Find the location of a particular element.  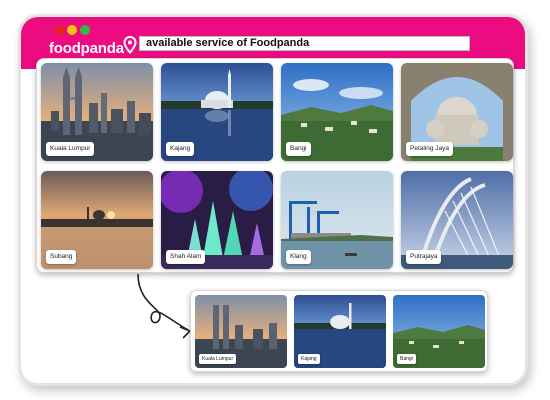

city-card-bangi: Bangi is located at coordinates (337, 112).